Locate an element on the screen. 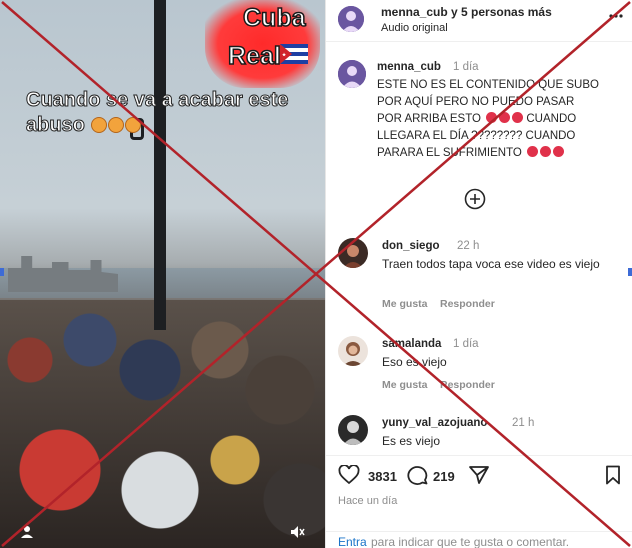 The height and width of the screenshot is (548, 632). castle-silhouette is located at coordinates (63, 274).